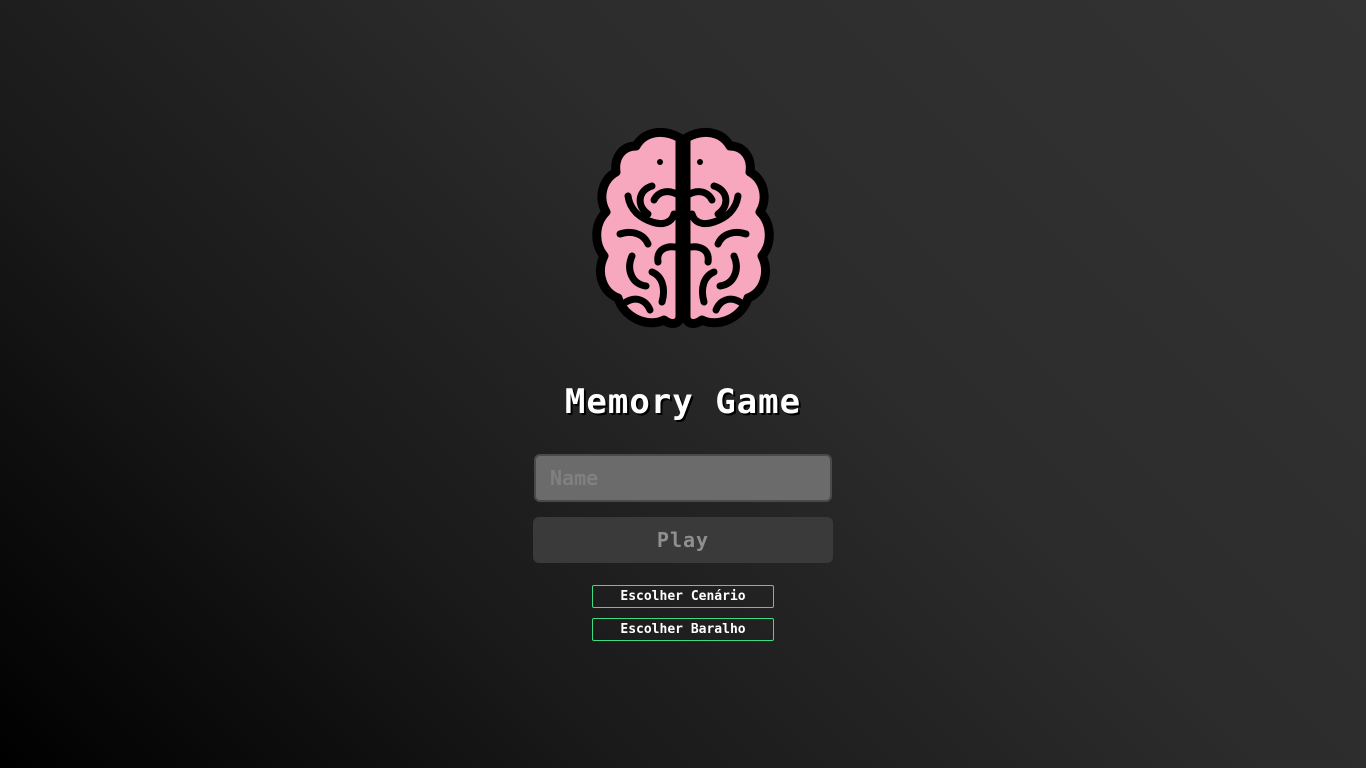 The height and width of the screenshot is (768, 1366). Describe the element at coordinates (683, 629) in the screenshot. I see `choose-deck-button: Escolher Baralho` at that location.